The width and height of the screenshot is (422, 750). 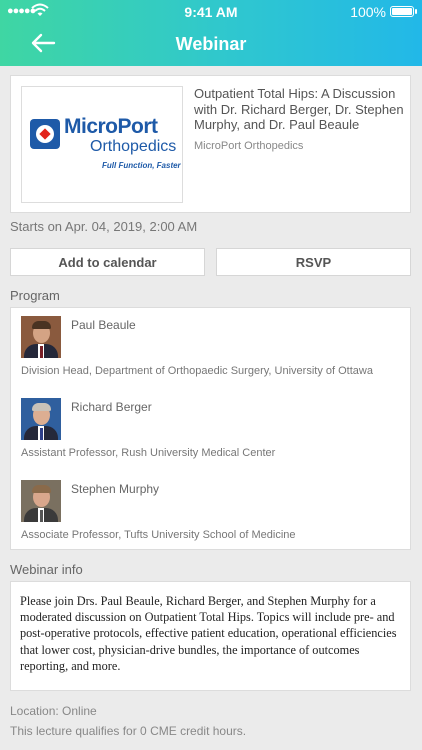 What do you see at coordinates (141, 165) in the screenshot?
I see `logo-tagline: Full Function, Faster` at bounding box center [141, 165].